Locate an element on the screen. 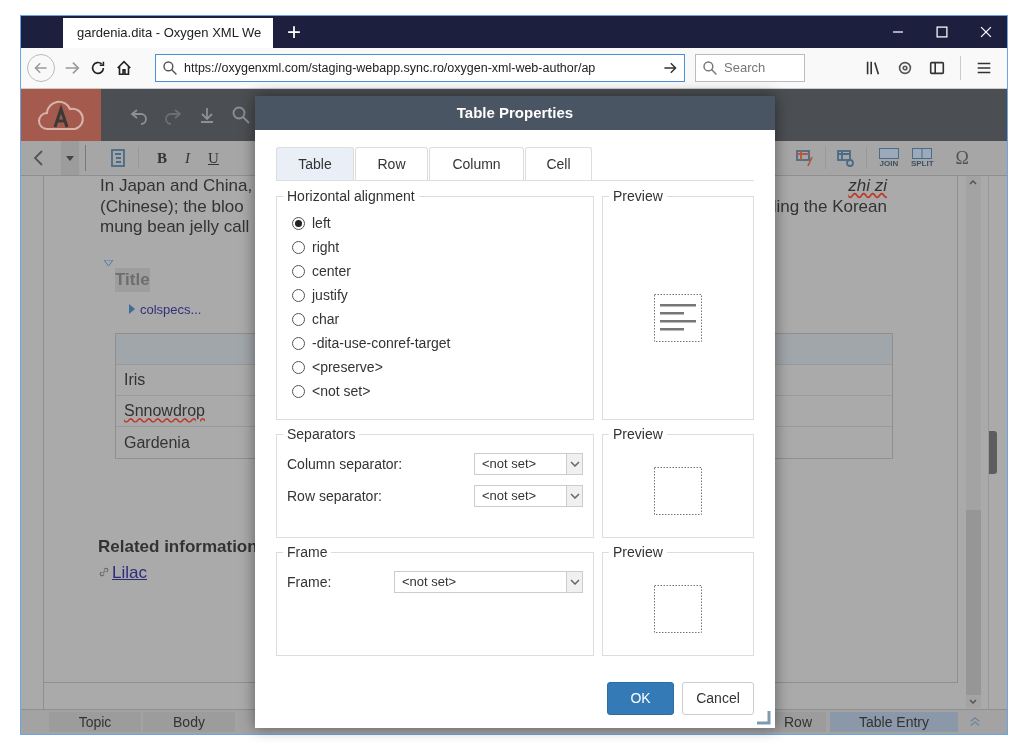  breadcrumb: Row is located at coordinates (798, 722).